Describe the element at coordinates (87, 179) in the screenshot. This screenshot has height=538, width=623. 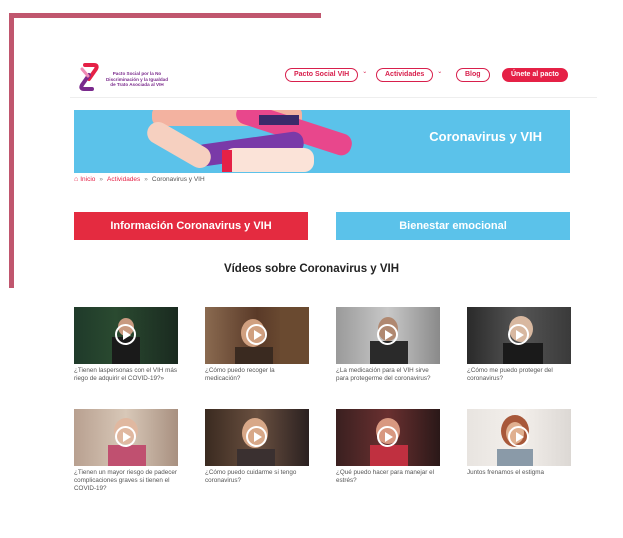
I see `breadcrumb-inicio: Inicio` at that location.